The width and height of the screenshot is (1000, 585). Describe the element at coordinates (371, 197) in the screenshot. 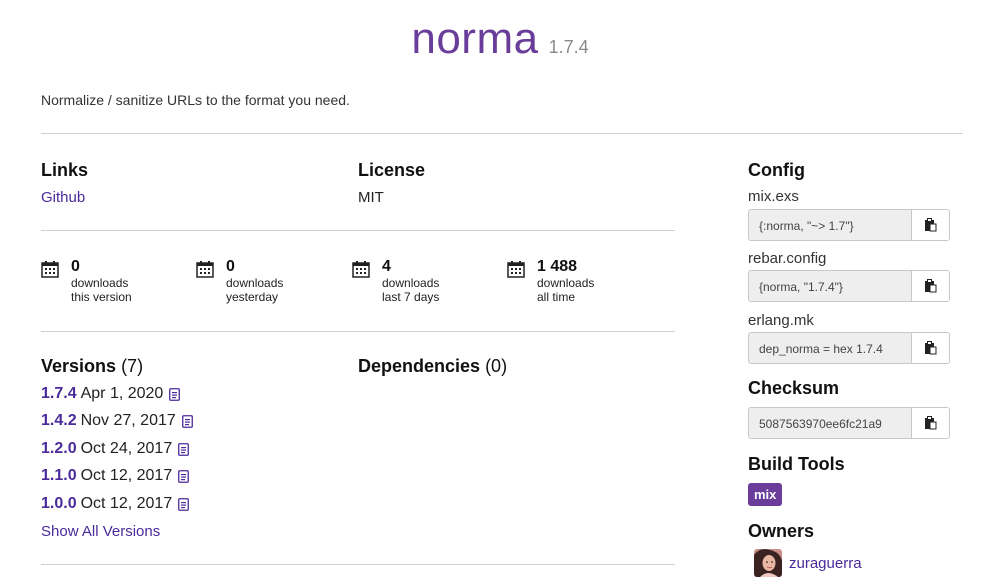

I see `license-value: MIT` at that location.